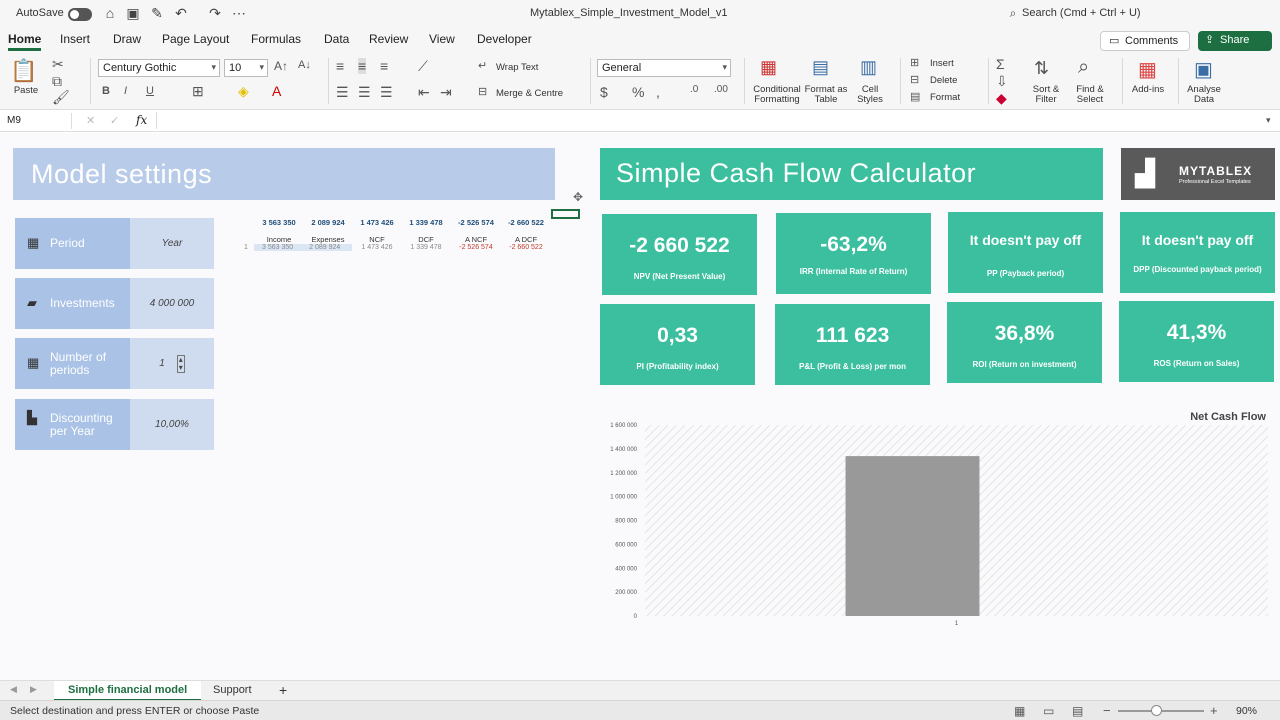 The image size is (1280, 720). Describe the element at coordinates (1147, 69) in the screenshot. I see `add-ins-icon: ▦` at that location.